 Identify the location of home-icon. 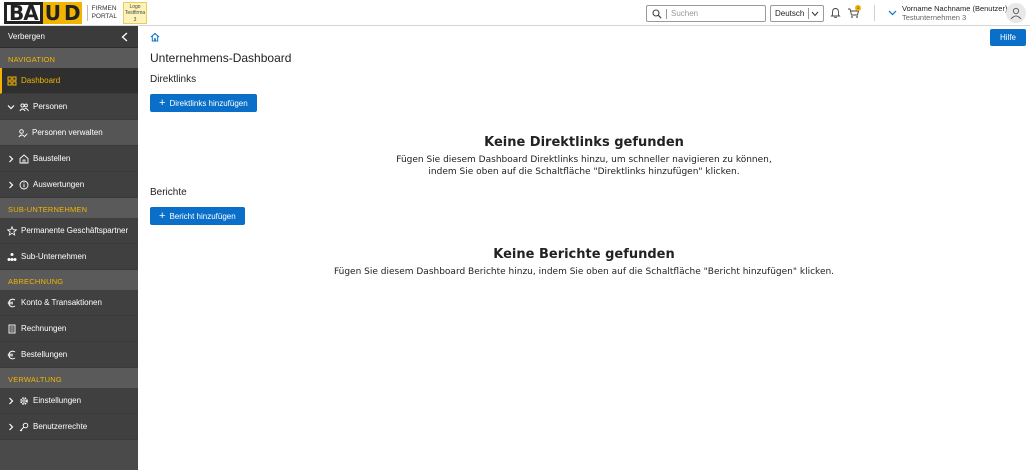
(155, 37).